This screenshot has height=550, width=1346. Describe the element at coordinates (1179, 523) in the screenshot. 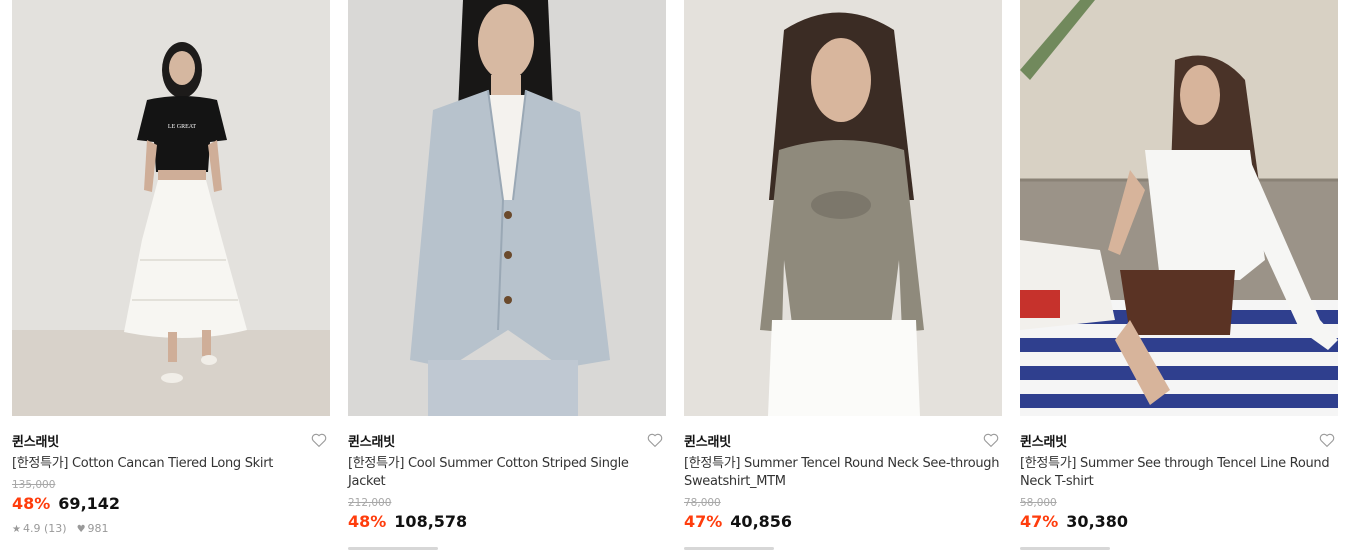

I see `price-row: 47% 30,380` at that location.